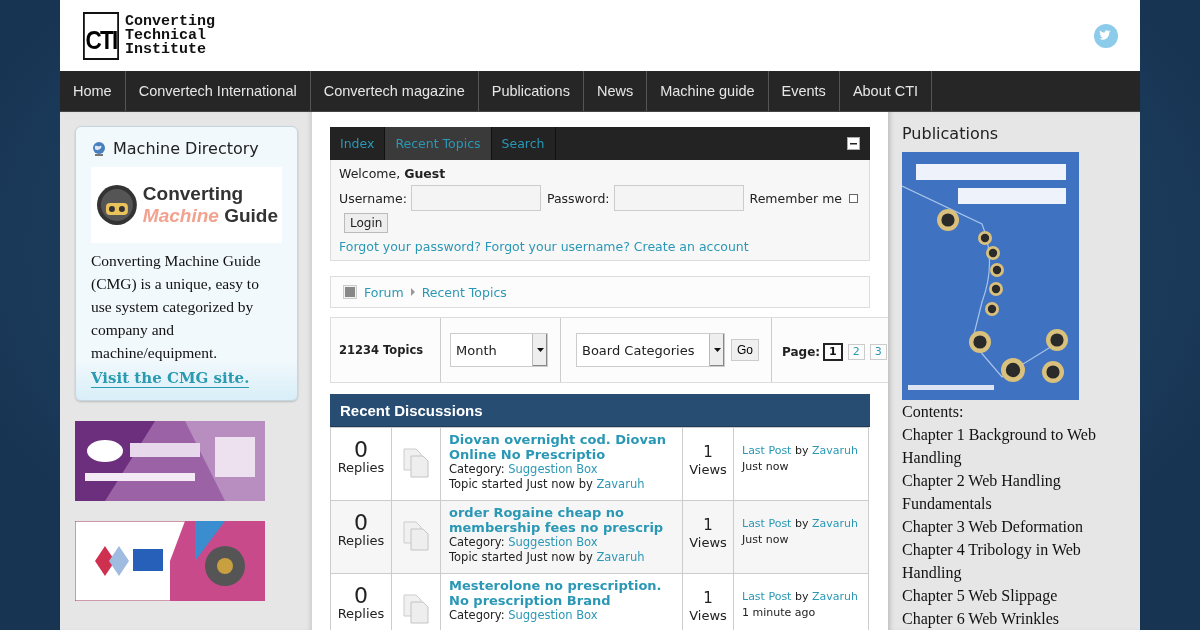 The height and width of the screenshot is (630, 1200). What do you see at coordinates (1016, 526) in the screenshot?
I see `chapter-item: Chapter 3 Web Deformation` at bounding box center [1016, 526].